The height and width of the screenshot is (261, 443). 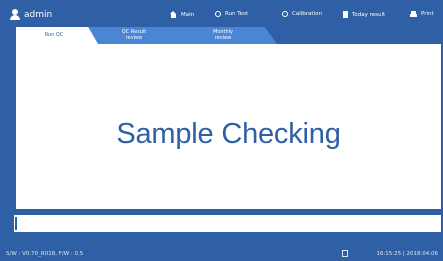 What do you see at coordinates (188, 14) in the screenshot?
I see `nav-main-label: Main` at bounding box center [188, 14].